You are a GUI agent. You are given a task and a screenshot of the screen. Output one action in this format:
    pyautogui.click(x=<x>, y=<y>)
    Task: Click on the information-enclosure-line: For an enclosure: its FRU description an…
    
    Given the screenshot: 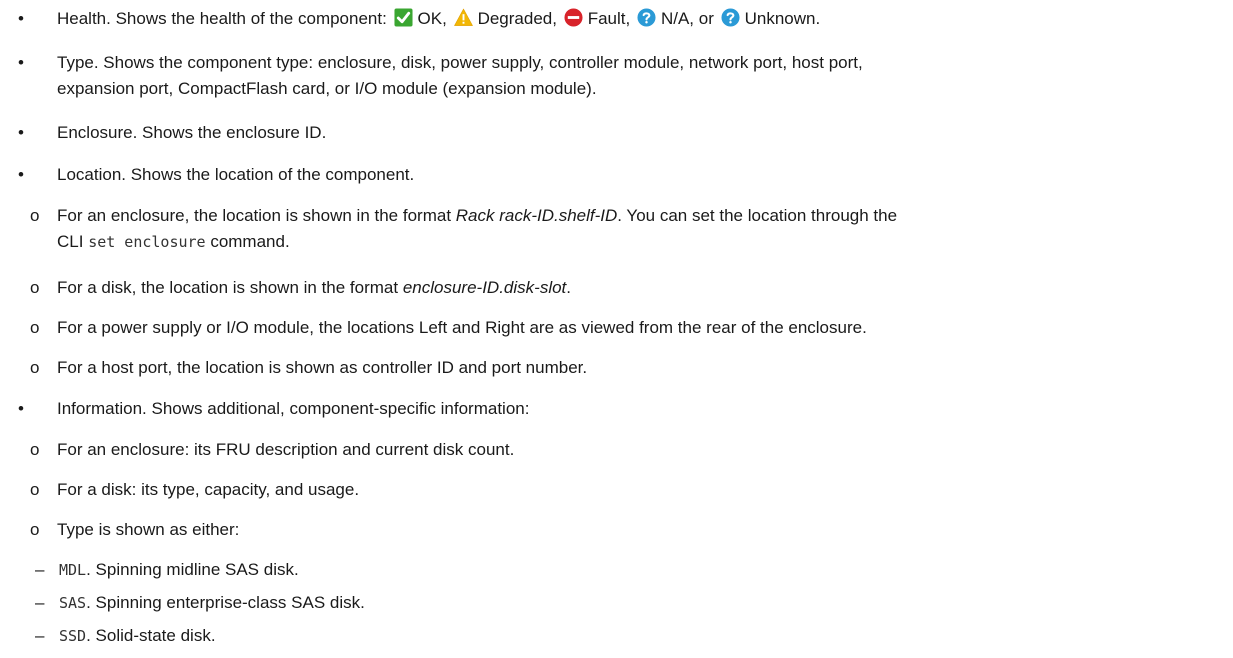 What is the action you would take?
    pyautogui.click(x=286, y=449)
    